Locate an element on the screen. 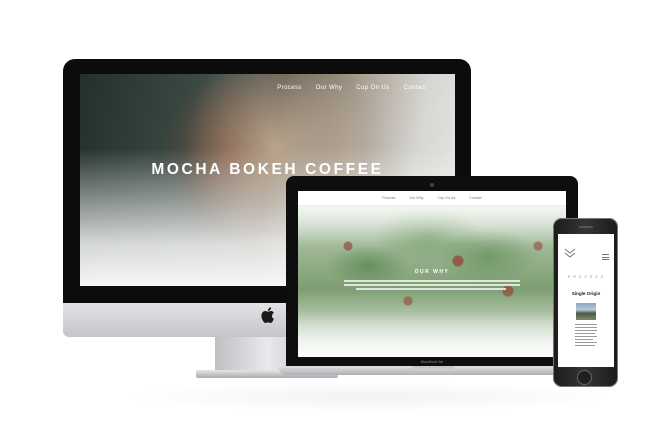 The width and height of the screenshot is (672, 443). imac-nav-process: Process is located at coordinates (289, 88).